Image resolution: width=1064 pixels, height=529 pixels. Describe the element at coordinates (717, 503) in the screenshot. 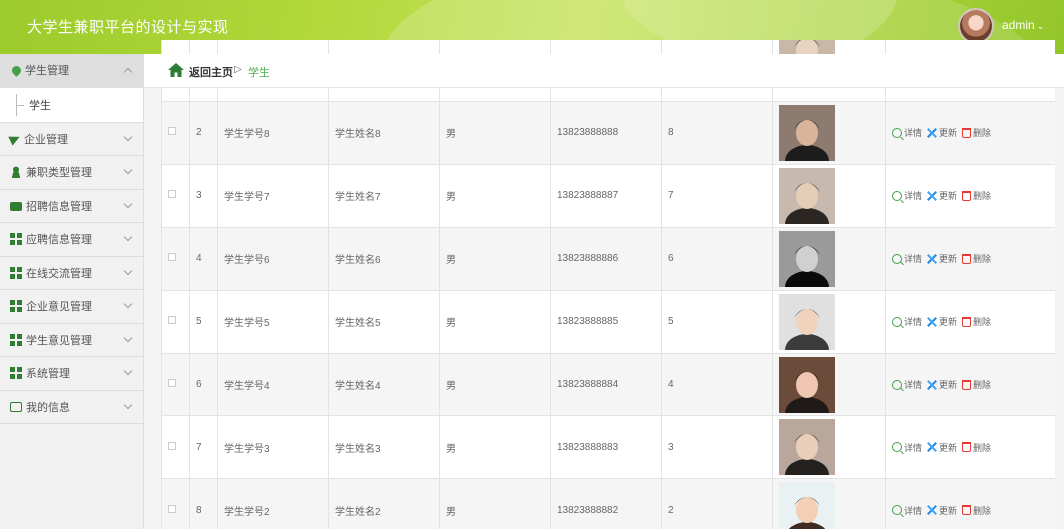

I see `student-extra: 2` at that location.